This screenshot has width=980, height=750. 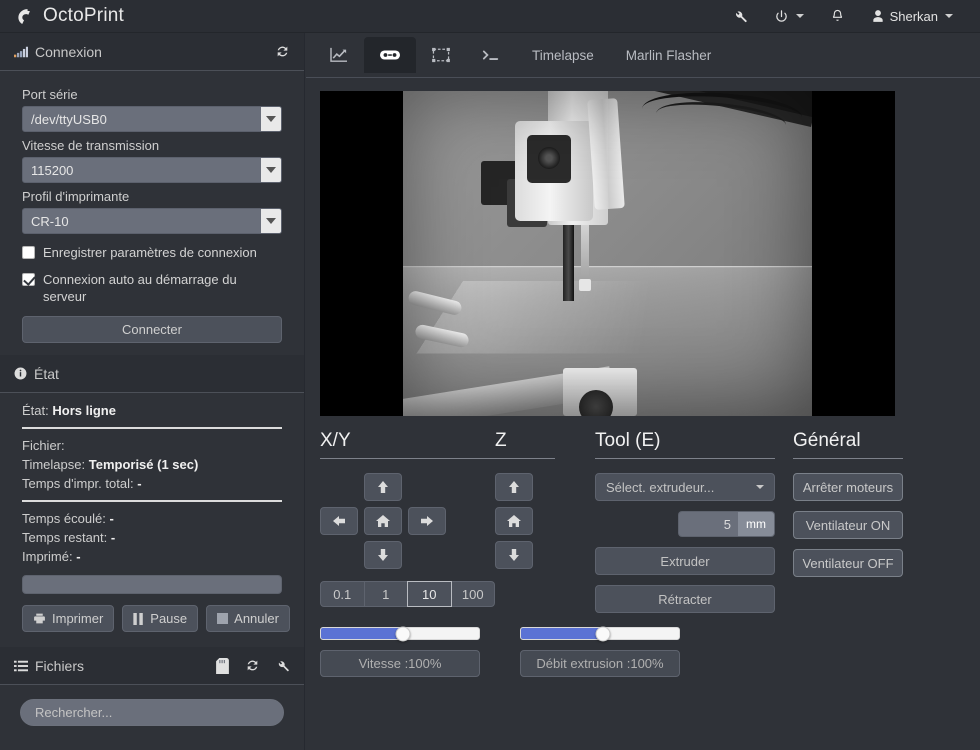 I want to click on retract-button: Rétracter, so click(x=685, y=599).